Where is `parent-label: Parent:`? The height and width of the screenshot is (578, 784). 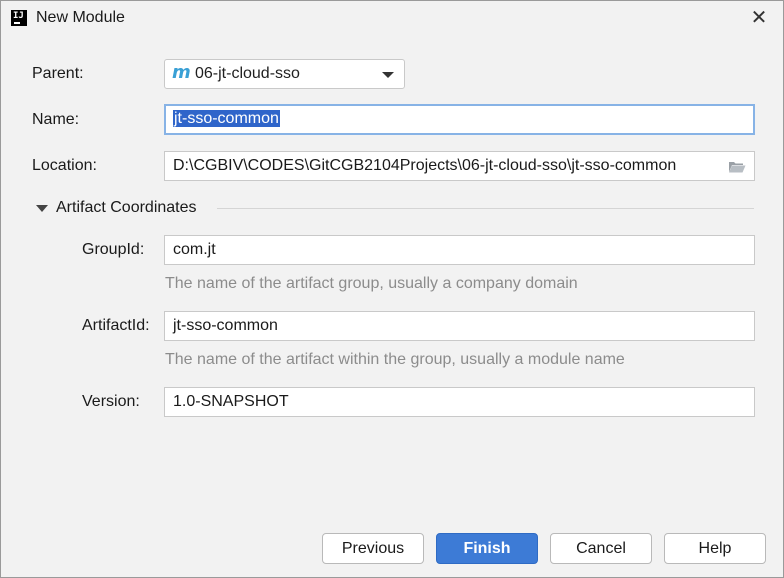 parent-label: Parent: is located at coordinates (58, 73).